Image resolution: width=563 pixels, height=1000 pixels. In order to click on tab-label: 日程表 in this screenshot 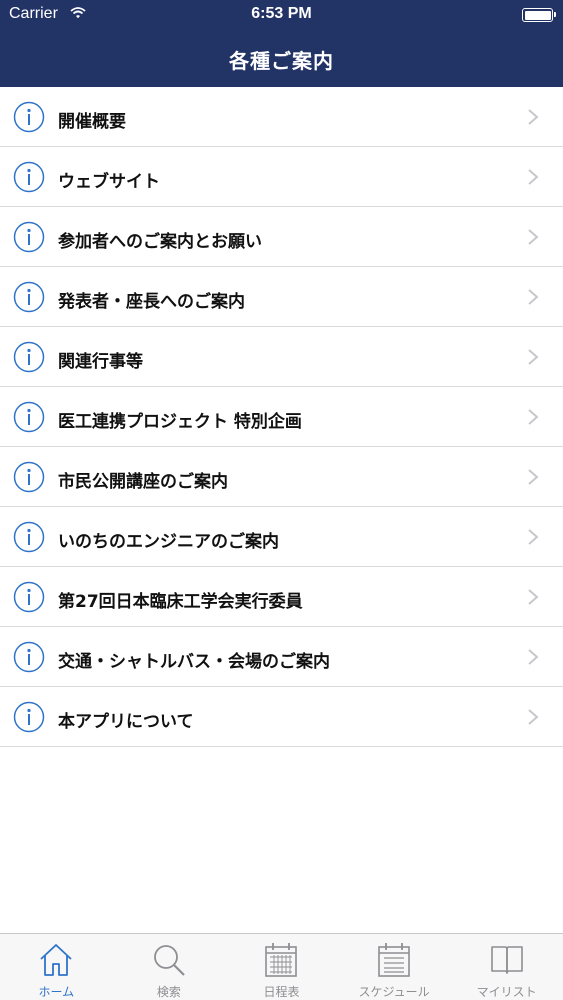, I will do `click(281, 992)`.